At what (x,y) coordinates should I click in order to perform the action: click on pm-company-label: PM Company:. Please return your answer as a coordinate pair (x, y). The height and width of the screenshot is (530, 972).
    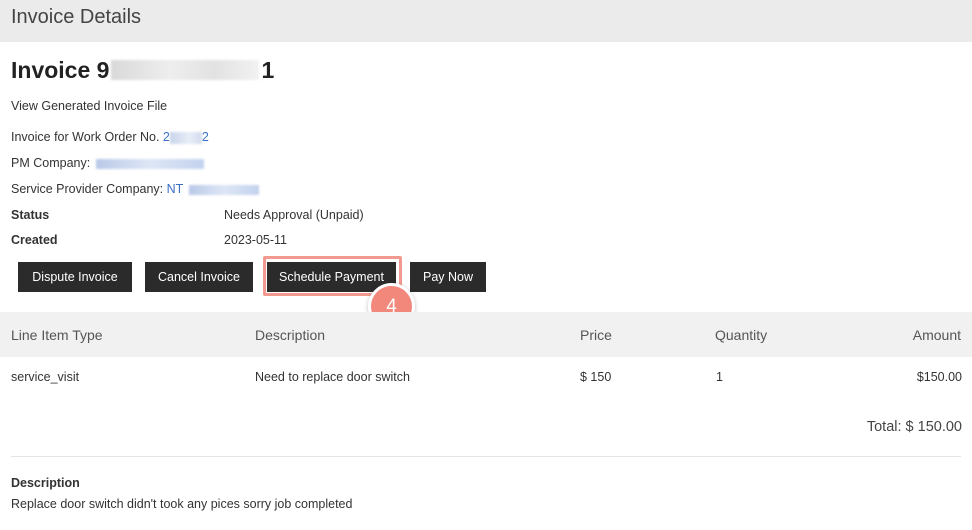
    Looking at the image, I should click on (51, 163).